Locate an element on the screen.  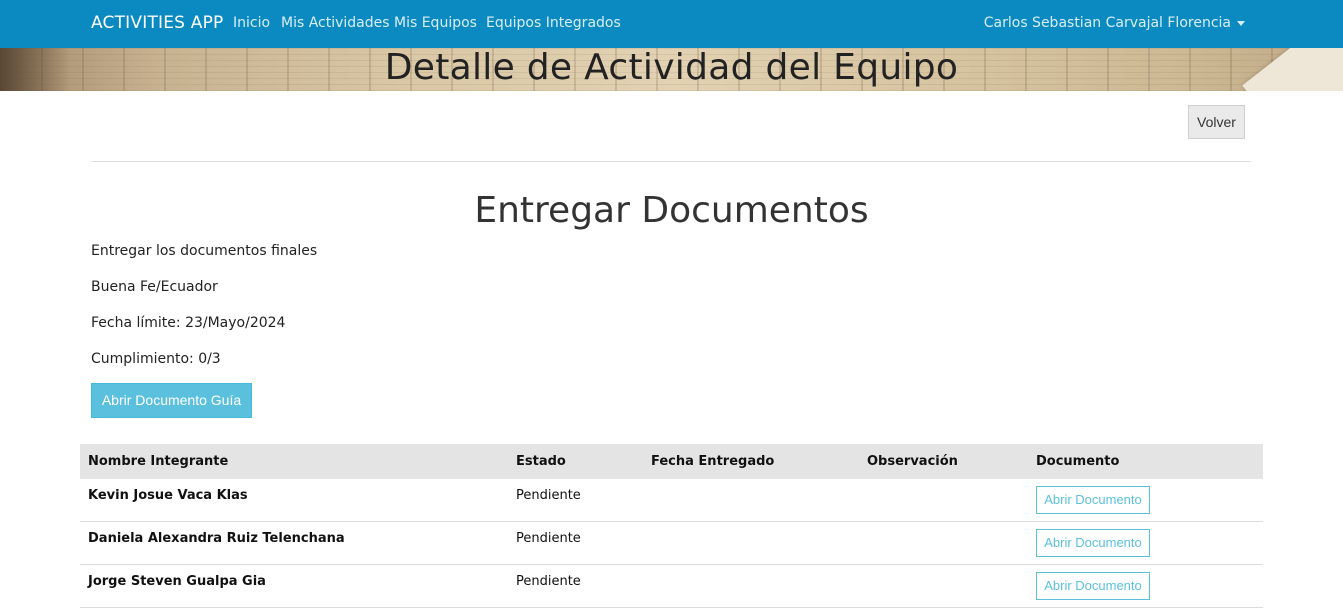
member-name: Jorge Steven Gualpa Gia is located at coordinates (177, 581).